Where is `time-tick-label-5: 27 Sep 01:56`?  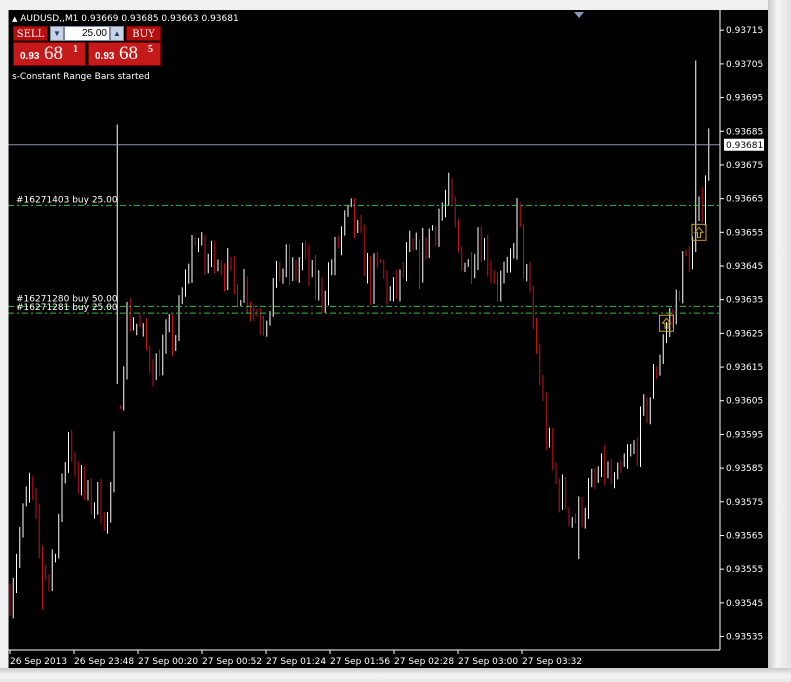
time-tick-label-5: 27 Sep 01:56 is located at coordinates (360, 662).